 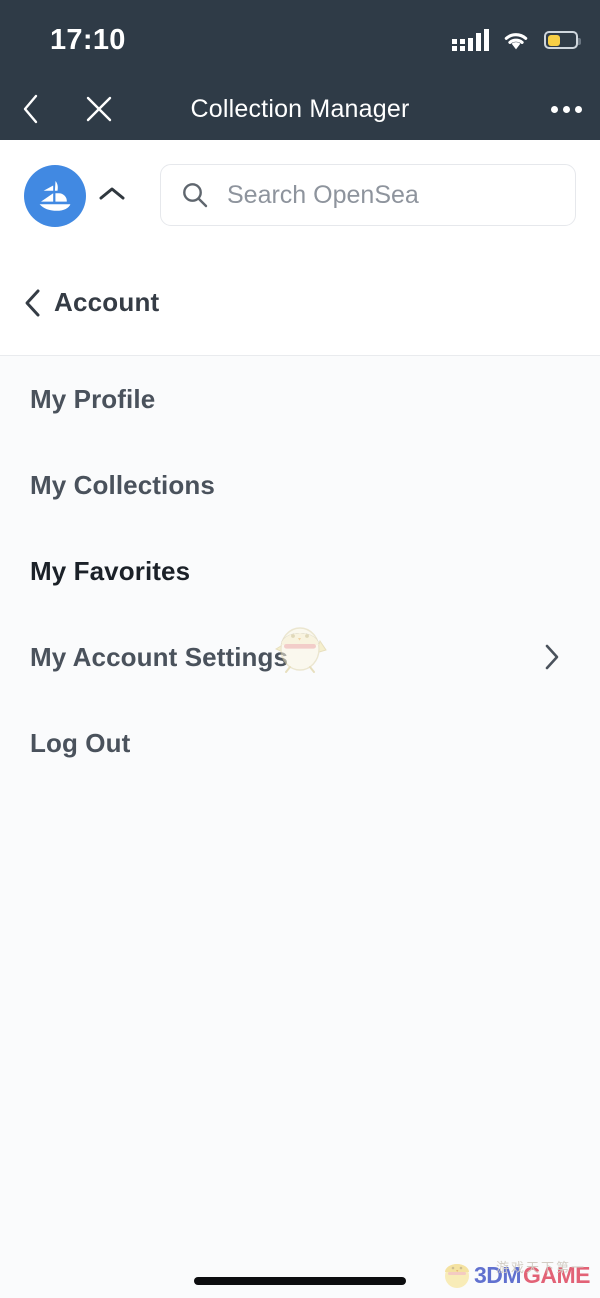 I want to click on watermark-cn-text: 游戏天下第一, so click(x=540, y=1267).